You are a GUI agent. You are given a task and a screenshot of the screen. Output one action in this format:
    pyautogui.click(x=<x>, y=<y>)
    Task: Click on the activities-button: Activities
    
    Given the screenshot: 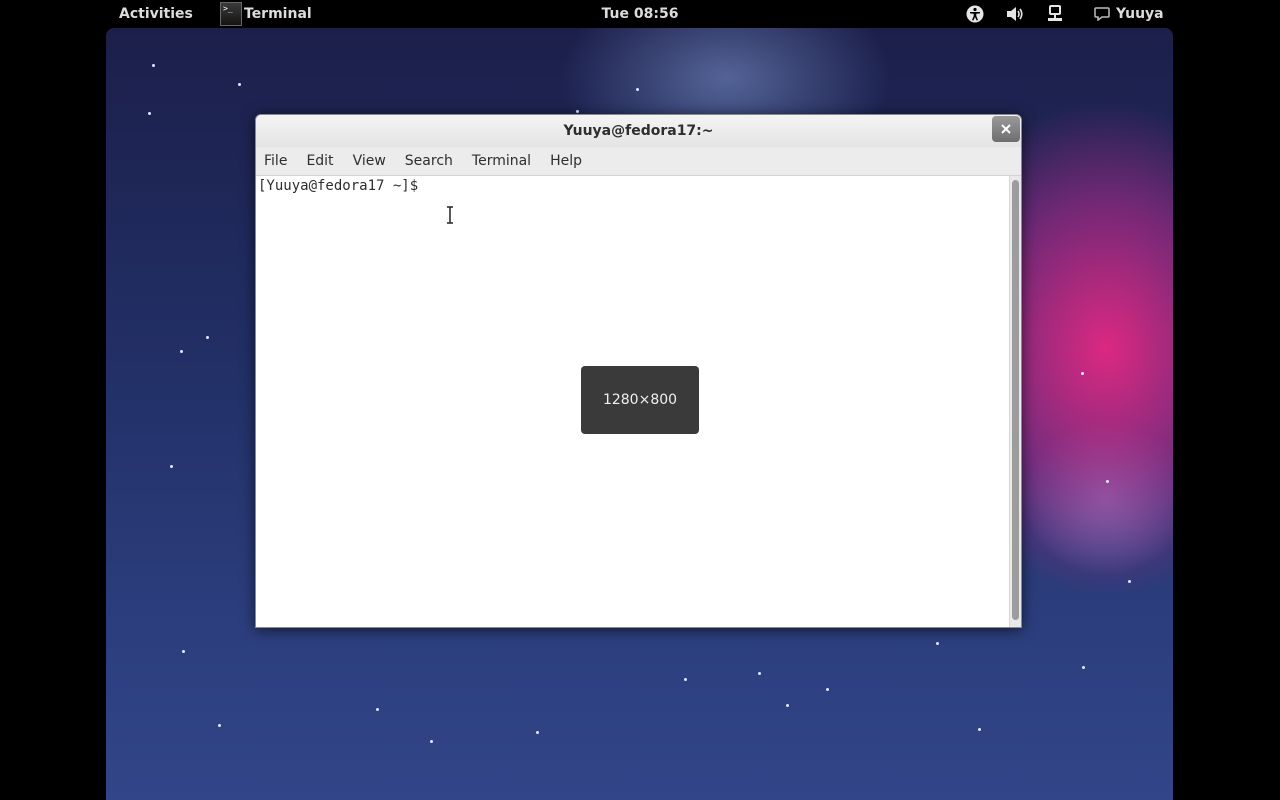 What is the action you would take?
    pyautogui.click(x=156, y=14)
    